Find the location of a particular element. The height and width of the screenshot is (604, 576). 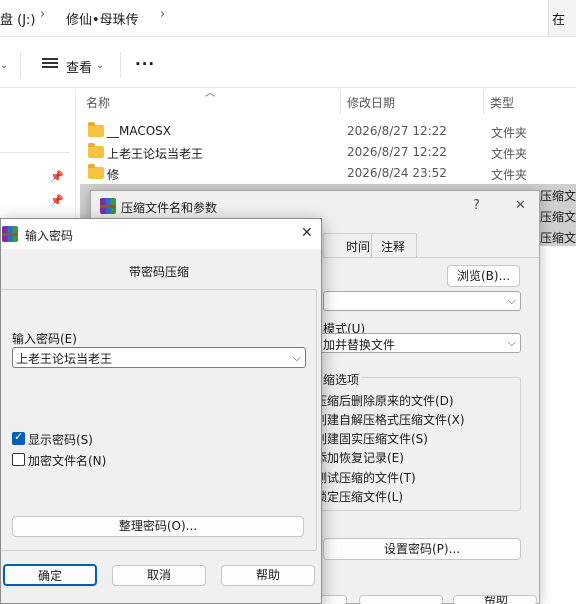

password-label: 输入密码(E) is located at coordinates (44, 339).